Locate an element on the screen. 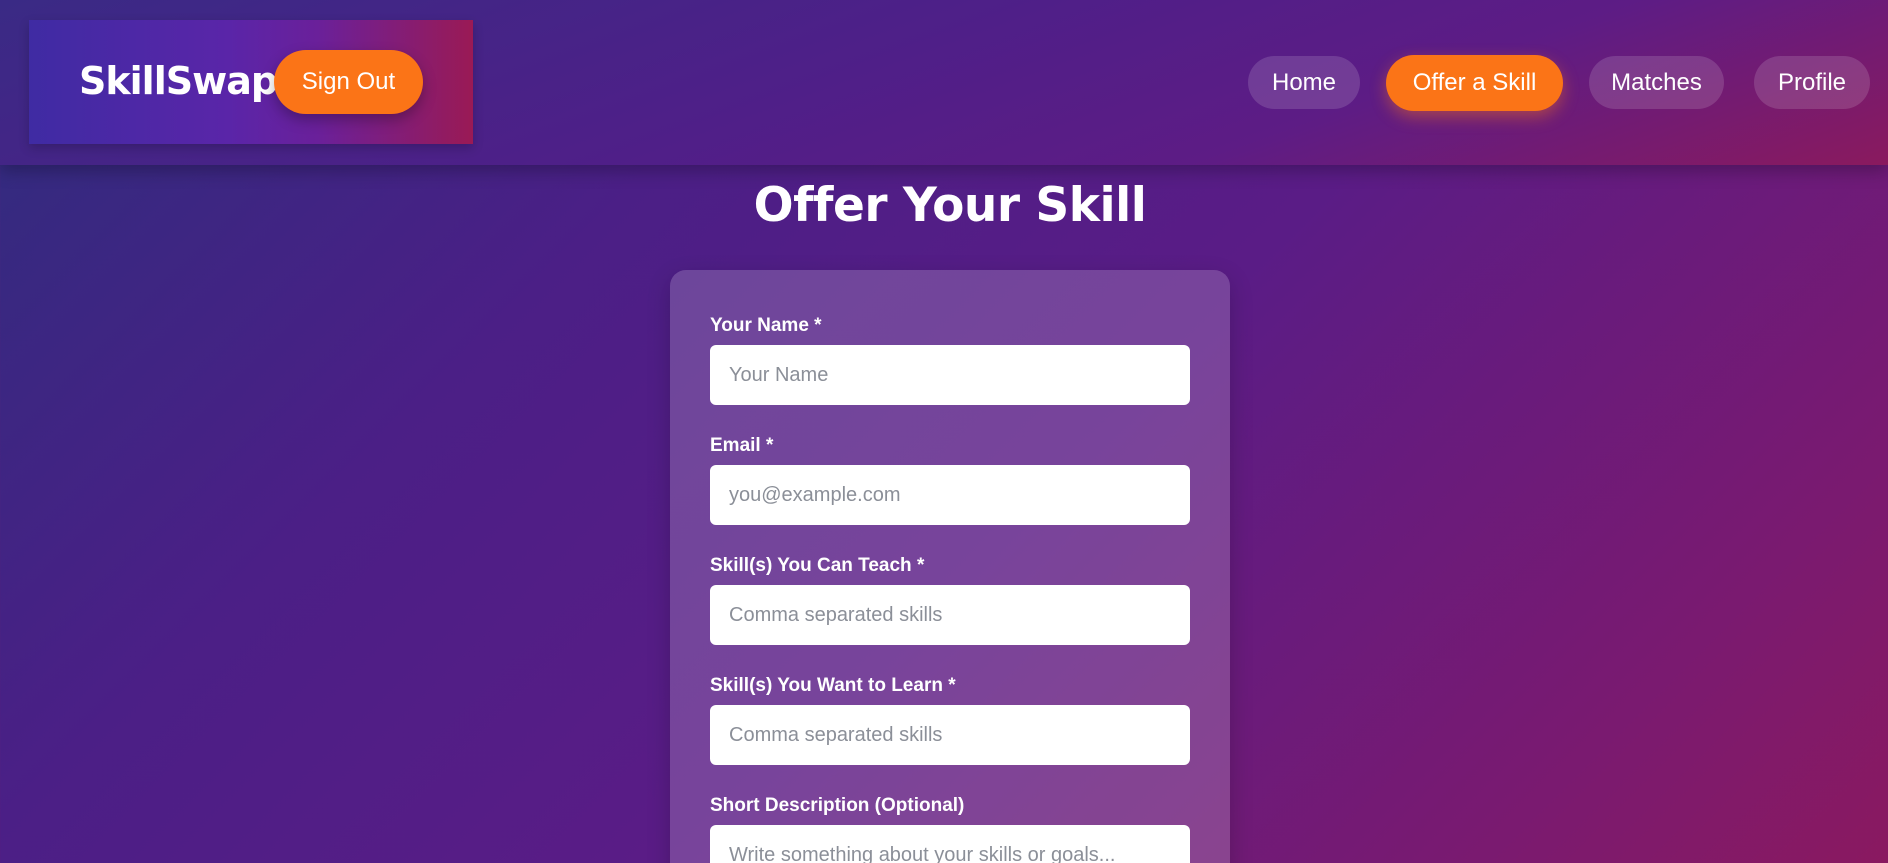 The height and width of the screenshot is (863, 1888). email-label: Email * is located at coordinates (742, 445).